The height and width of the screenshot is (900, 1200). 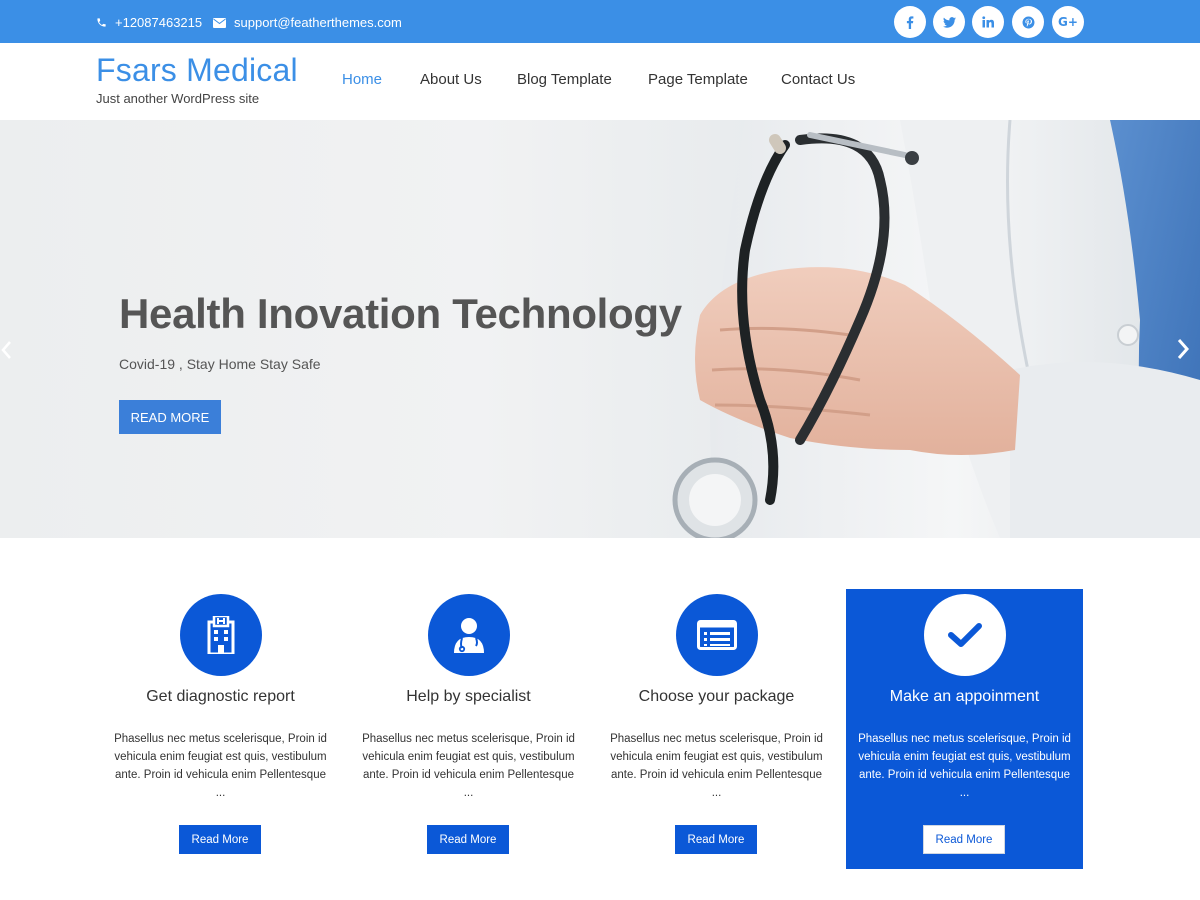 I want to click on hero-title: Health Inovation Technology, so click(x=400, y=313).